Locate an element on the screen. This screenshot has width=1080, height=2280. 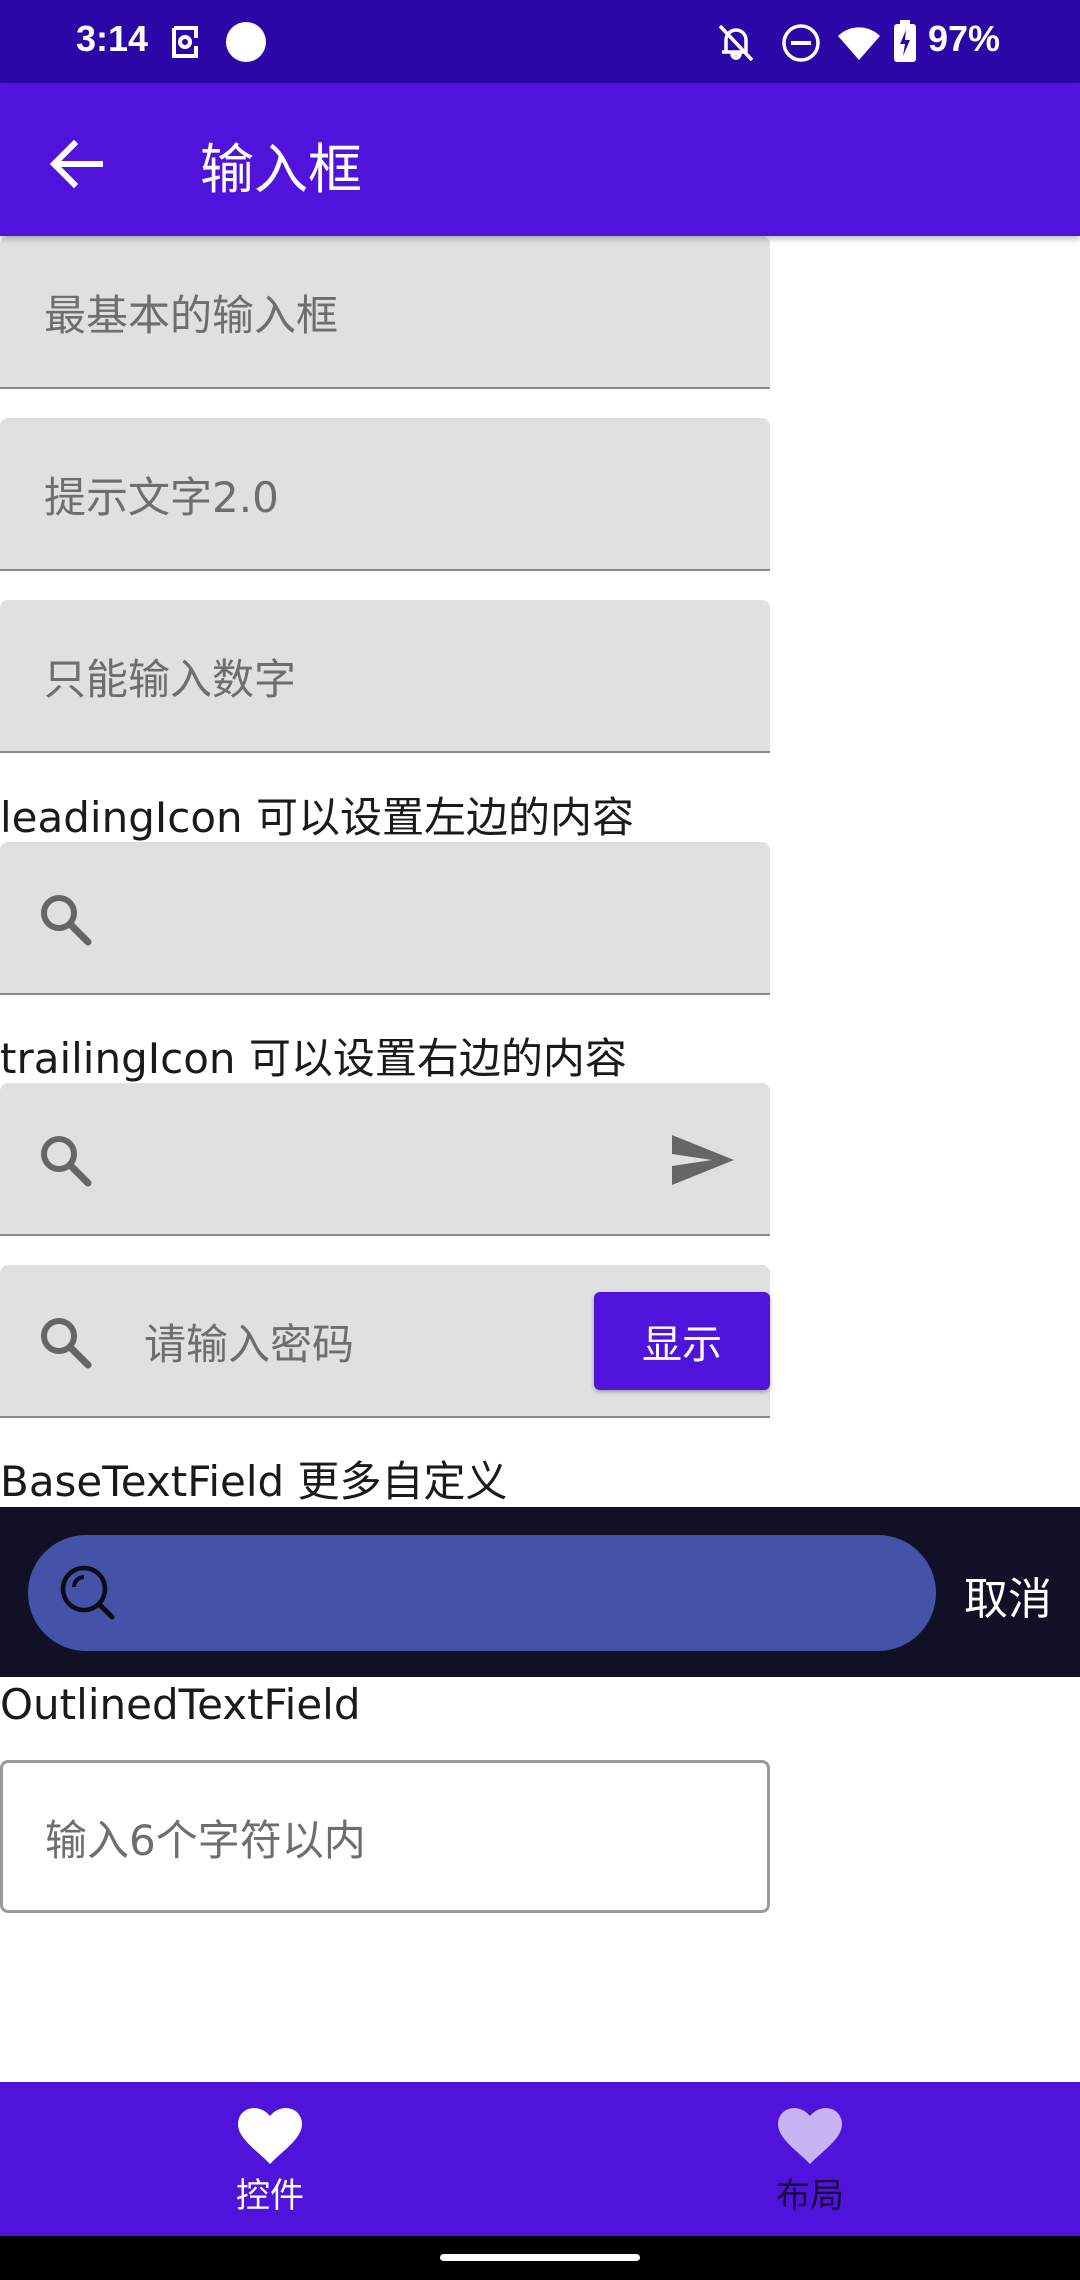
nav-label-layout: 布局 is located at coordinates (810, 2196).